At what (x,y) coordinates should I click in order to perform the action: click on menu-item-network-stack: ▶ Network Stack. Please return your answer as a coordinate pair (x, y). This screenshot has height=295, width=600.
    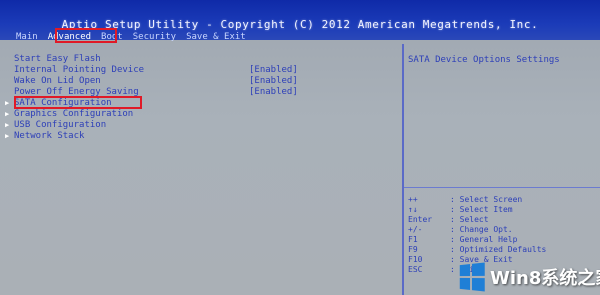
    Looking at the image, I should click on (45, 136).